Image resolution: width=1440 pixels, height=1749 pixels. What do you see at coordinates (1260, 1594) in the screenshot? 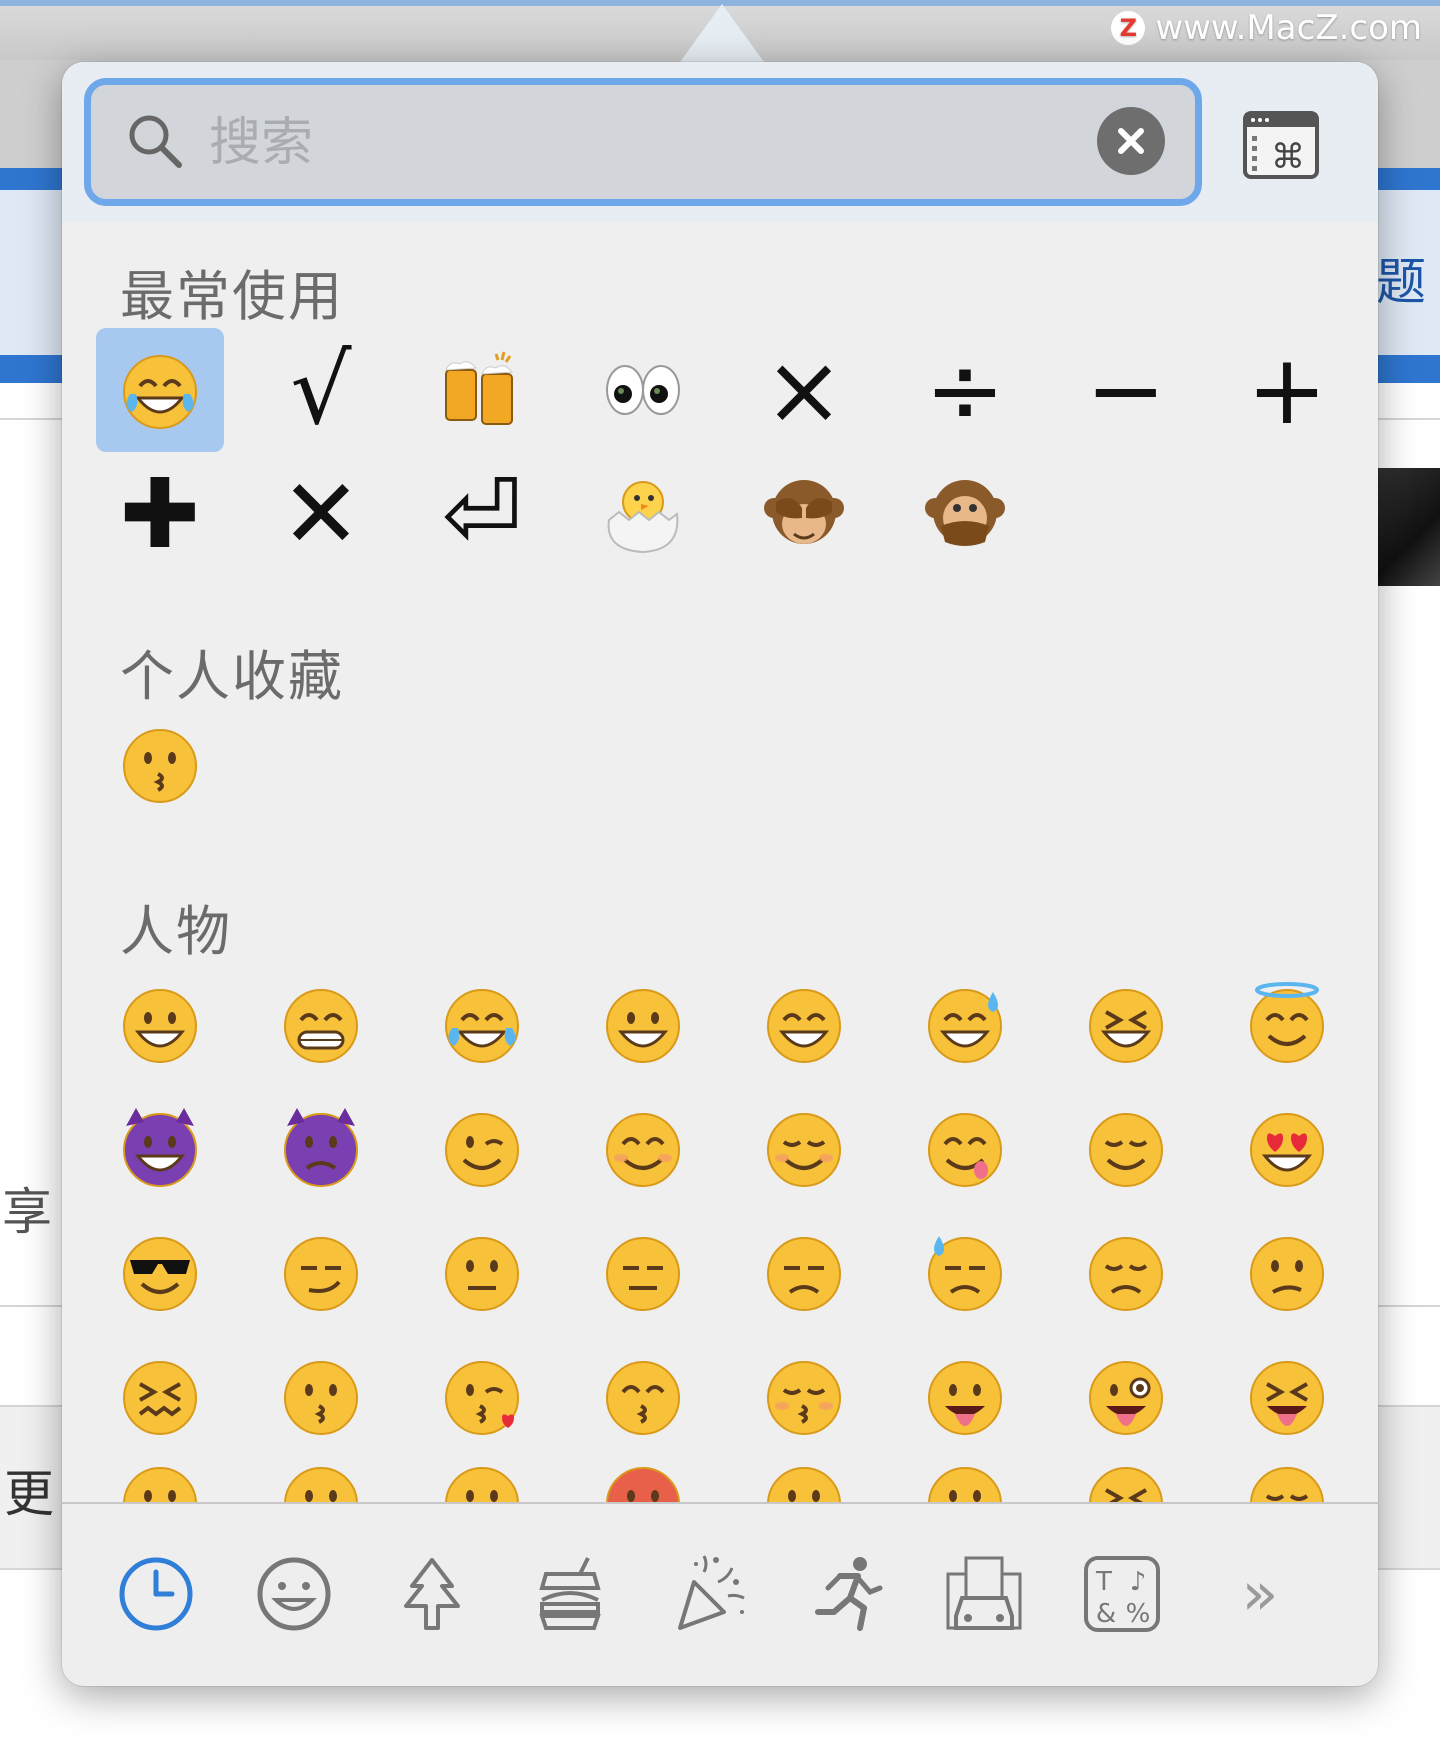
I see `tab-more-button: »` at bounding box center [1260, 1594].